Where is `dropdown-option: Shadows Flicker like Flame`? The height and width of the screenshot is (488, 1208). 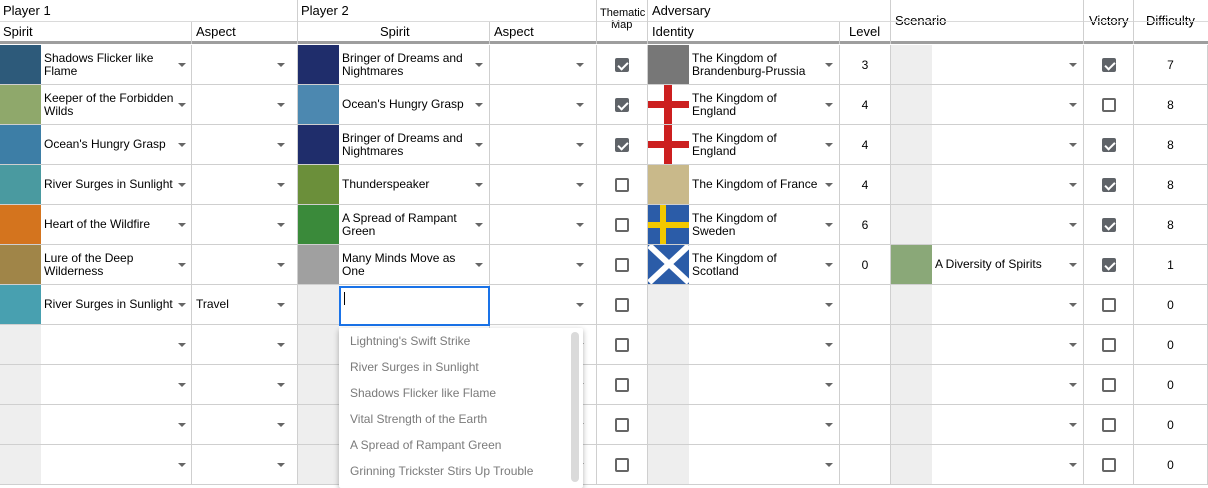
dropdown-option: Shadows Flicker like Flame is located at coordinates (423, 393).